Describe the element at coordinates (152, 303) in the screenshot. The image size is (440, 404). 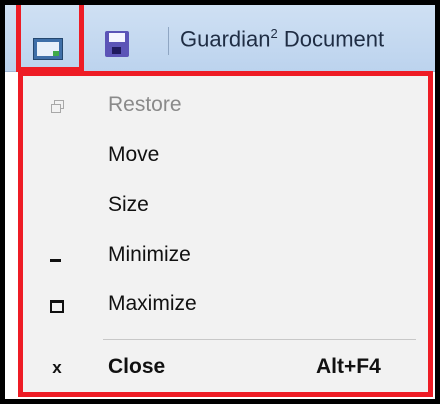
I see `menu-item-label: Maximize` at that location.